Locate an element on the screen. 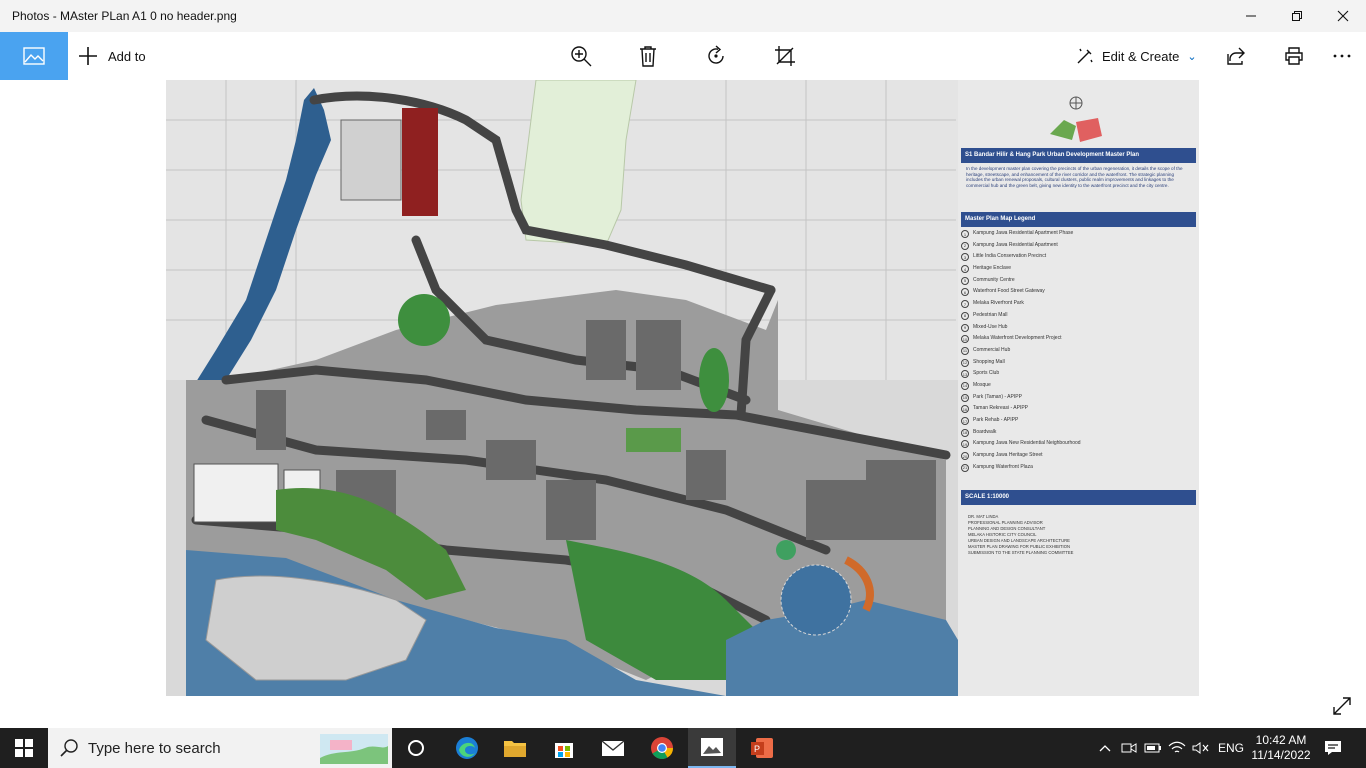  chevron-up-icon is located at coordinates (1105, 748).